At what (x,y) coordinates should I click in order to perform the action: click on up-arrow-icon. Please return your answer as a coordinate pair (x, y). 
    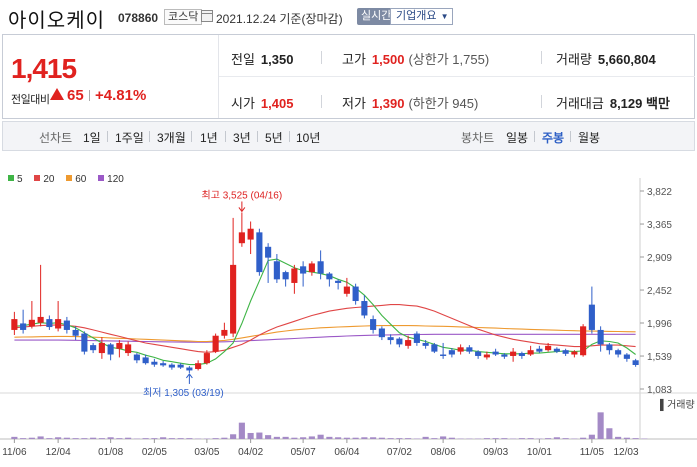
    Looking at the image, I should click on (57, 94).